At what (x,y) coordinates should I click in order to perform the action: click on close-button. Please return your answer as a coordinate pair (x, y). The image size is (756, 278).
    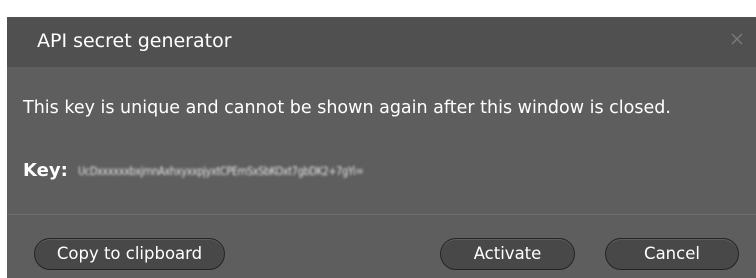
    Looking at the image, I should click on (737, 39).